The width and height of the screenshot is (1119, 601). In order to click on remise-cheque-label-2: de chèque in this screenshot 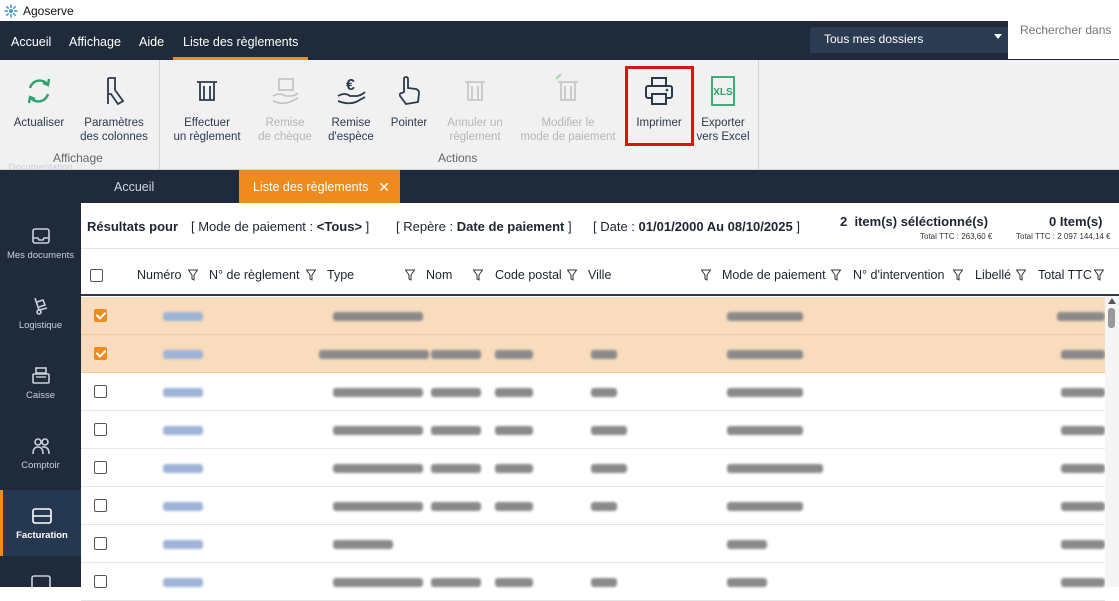, I will do `click(285, 136)`.